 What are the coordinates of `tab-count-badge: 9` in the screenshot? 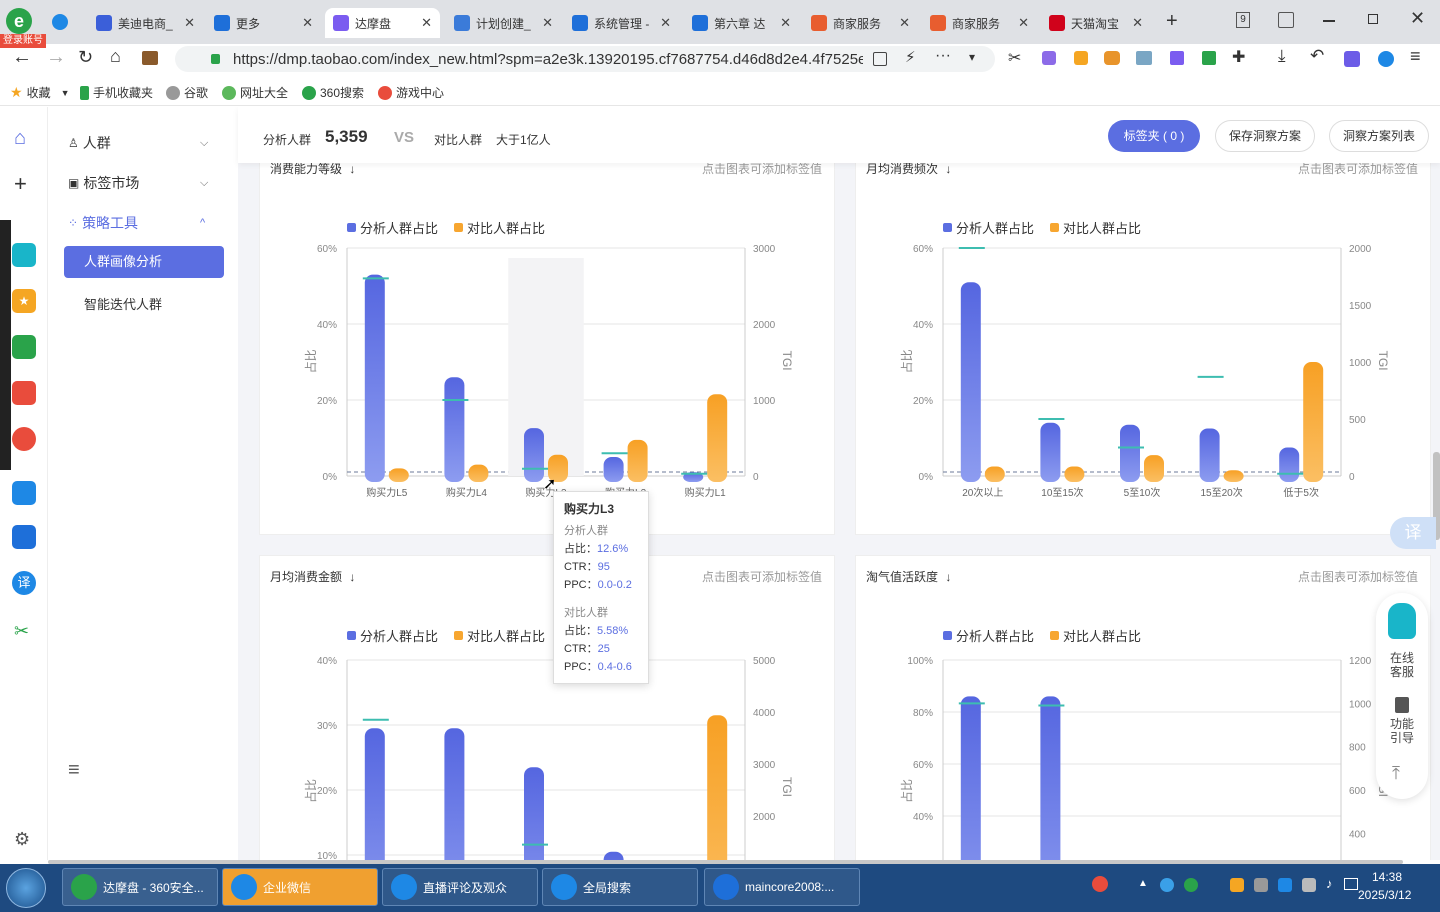 It's located at (1243, 20).